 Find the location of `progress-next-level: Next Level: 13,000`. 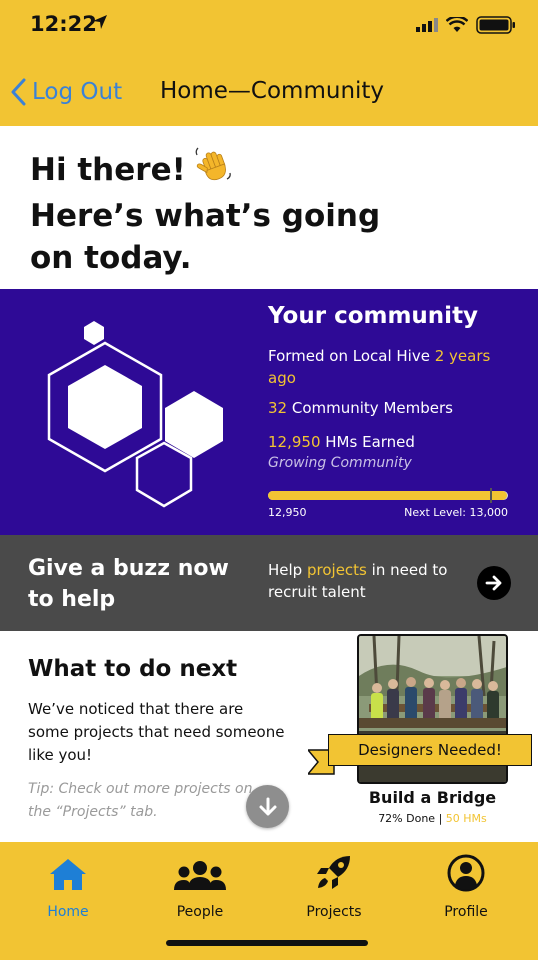

progress-next-level: Next Level: 13,000 is located at coordinates (456, 512).